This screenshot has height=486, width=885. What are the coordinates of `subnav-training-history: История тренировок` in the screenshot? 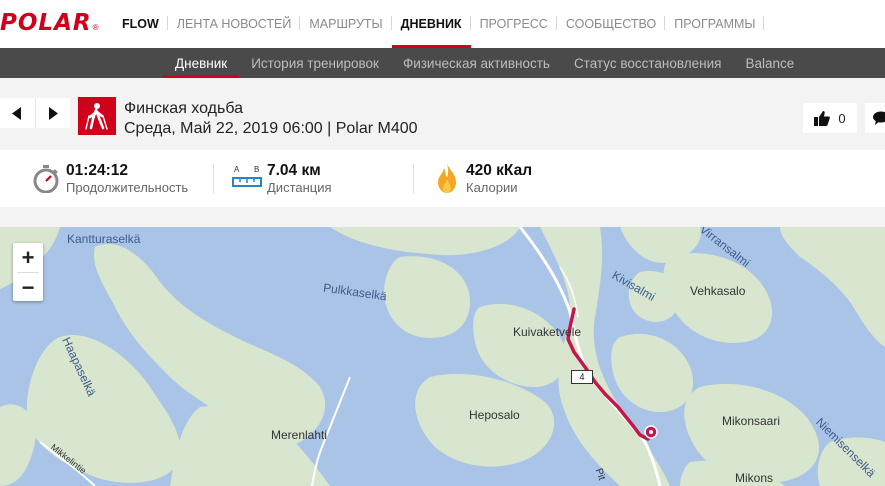 It's located at (315, 63).